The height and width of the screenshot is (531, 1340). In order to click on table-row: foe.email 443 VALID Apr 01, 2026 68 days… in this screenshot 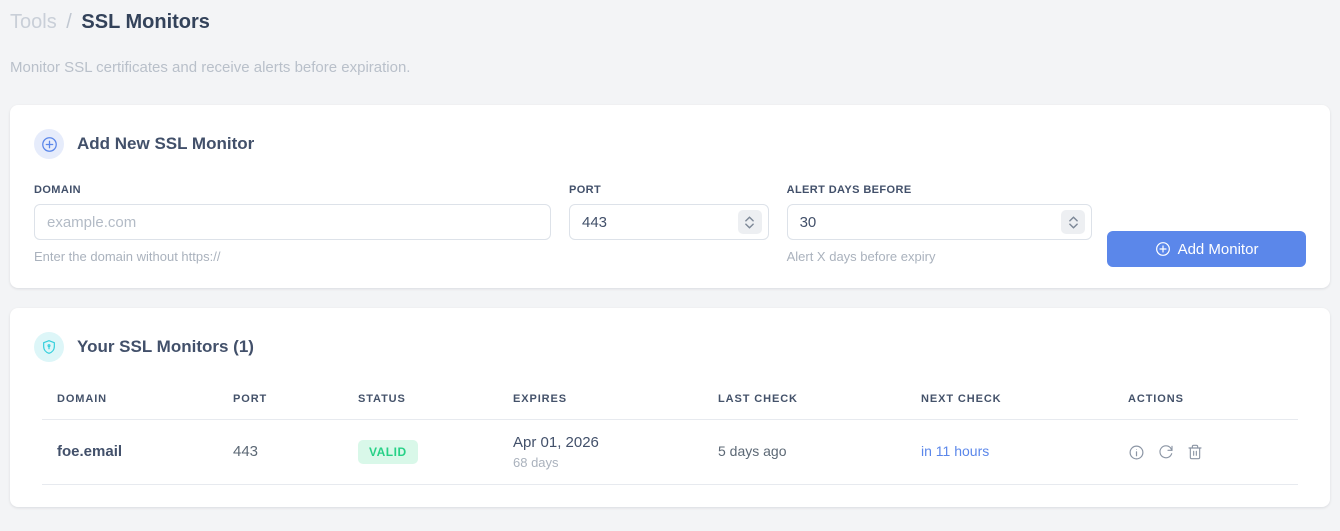, I will do `click(670, 452)`.